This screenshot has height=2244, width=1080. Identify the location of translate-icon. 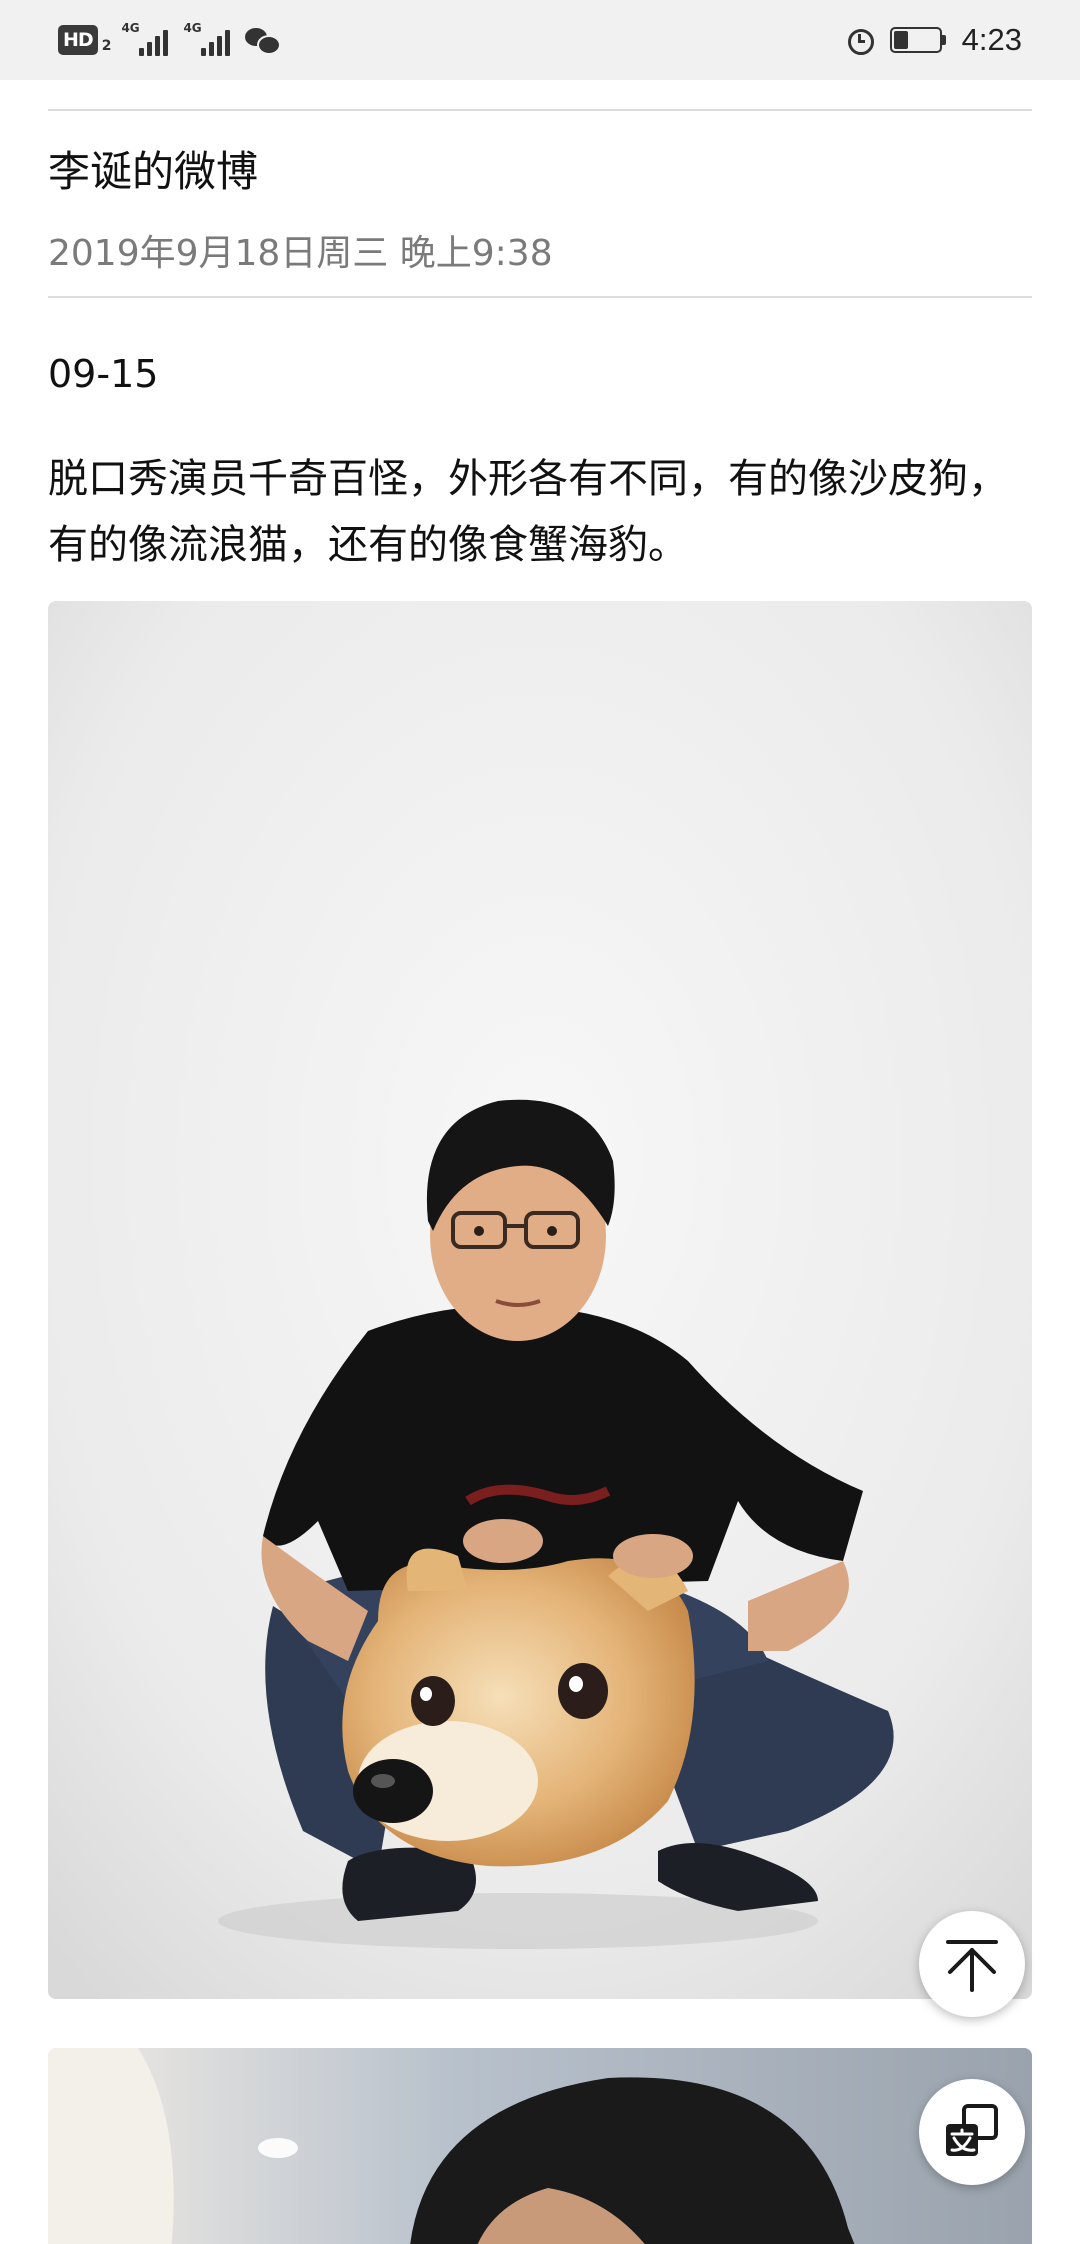
(972, 2130).